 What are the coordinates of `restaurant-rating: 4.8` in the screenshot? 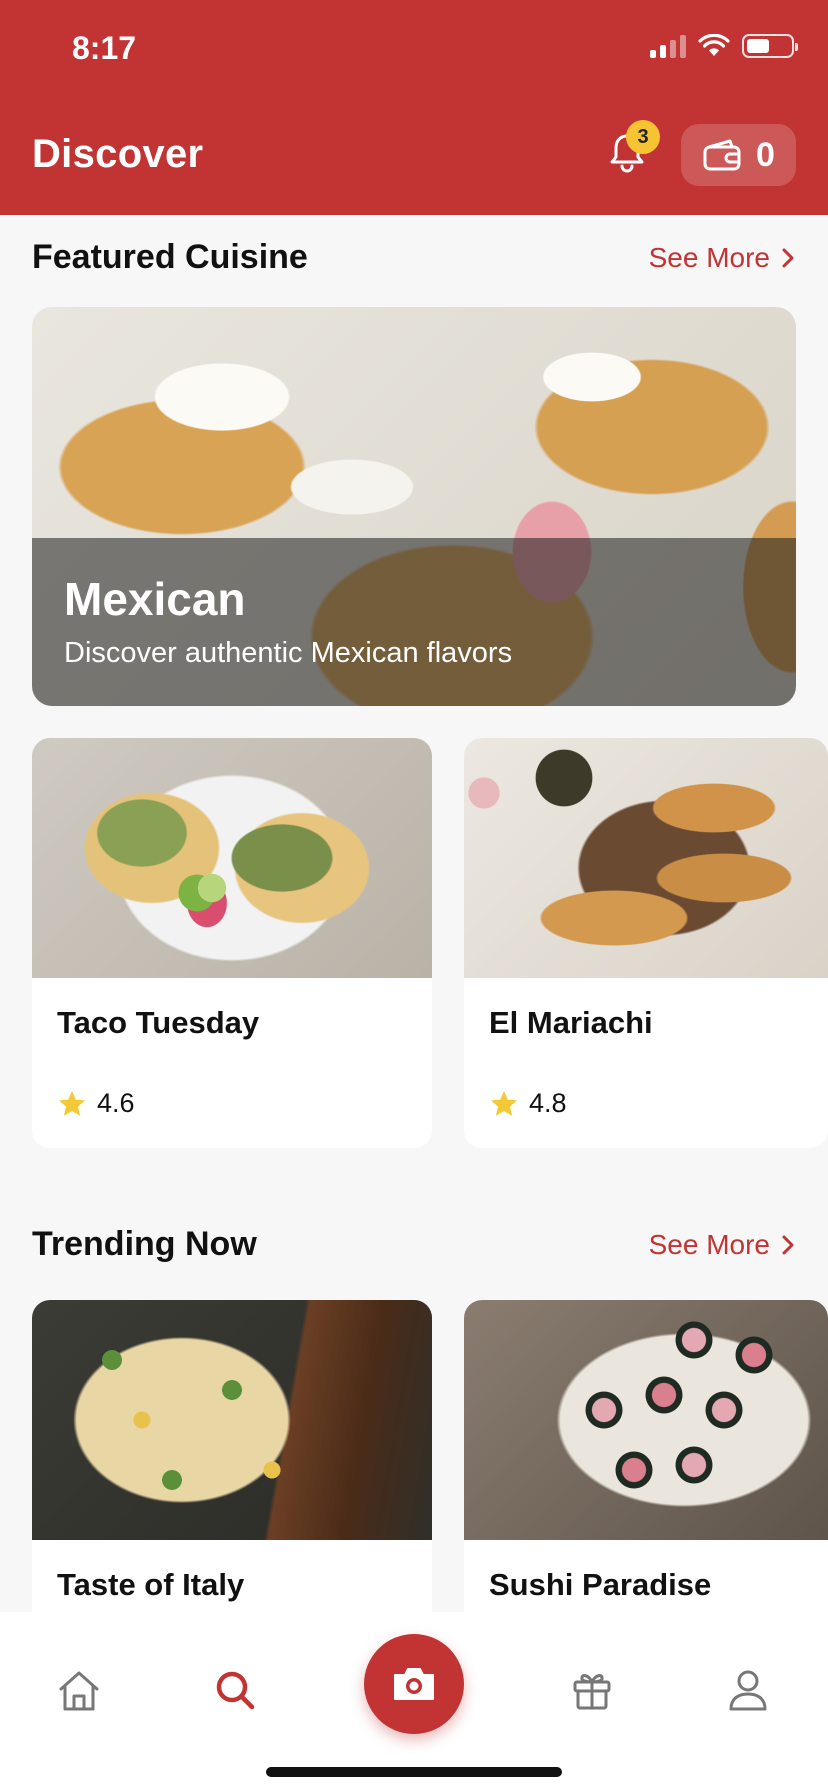 It's located at (528, 1103).